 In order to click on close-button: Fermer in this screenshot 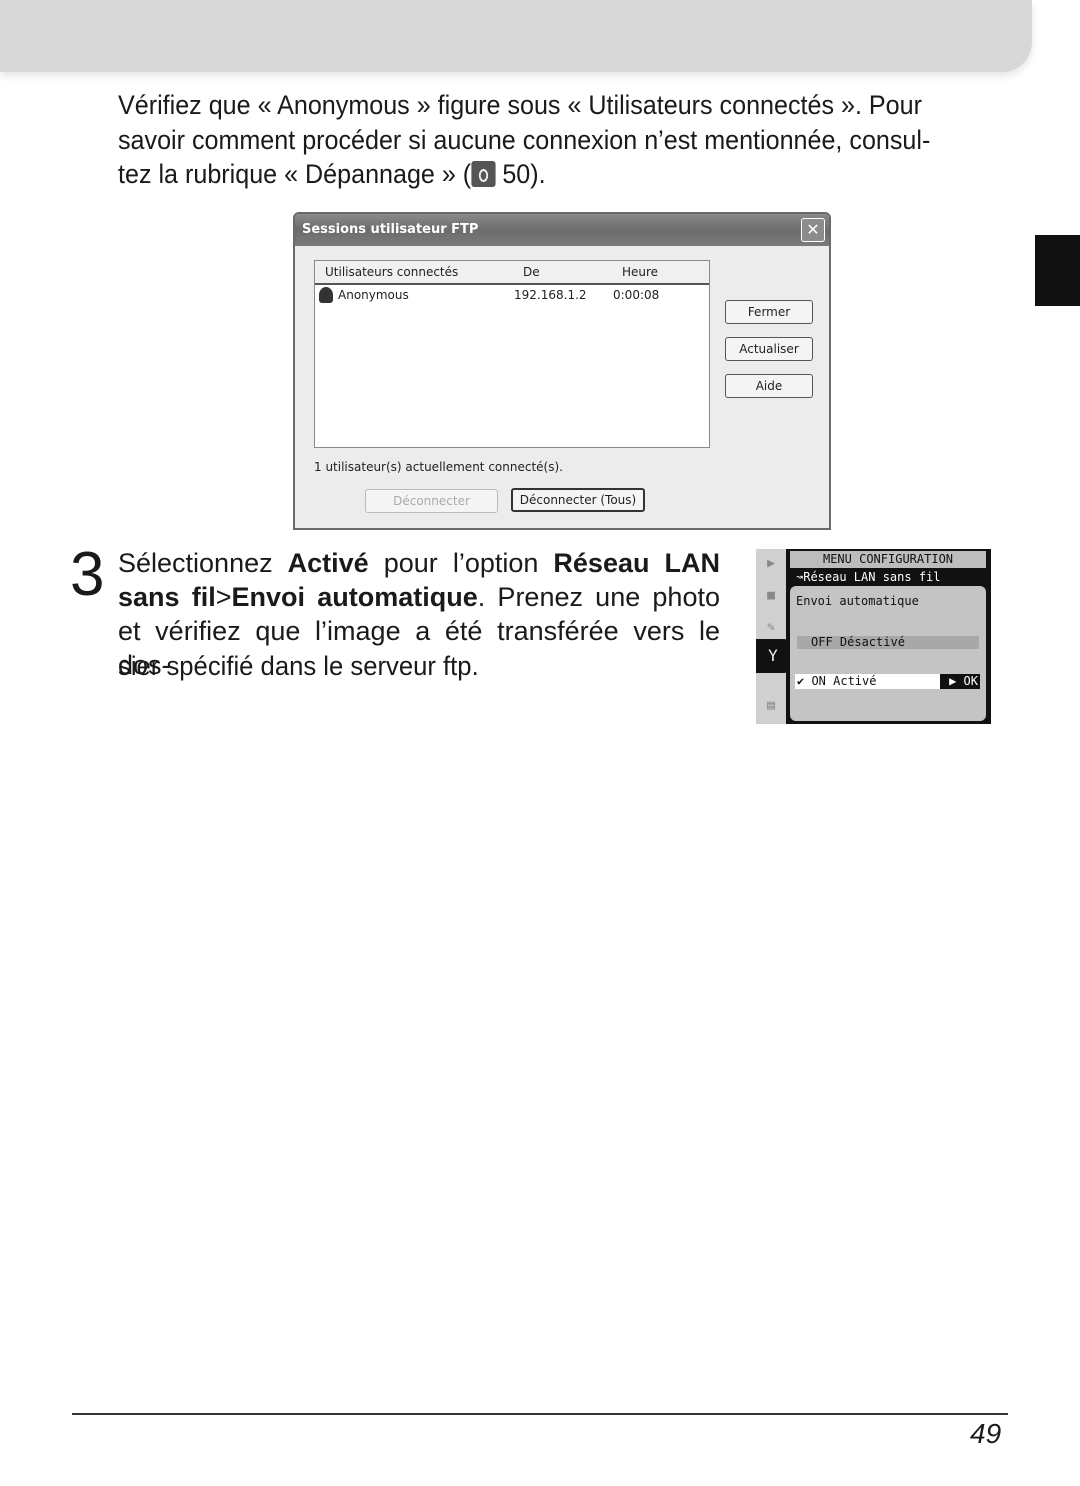, I will do `click(769, 312)`.